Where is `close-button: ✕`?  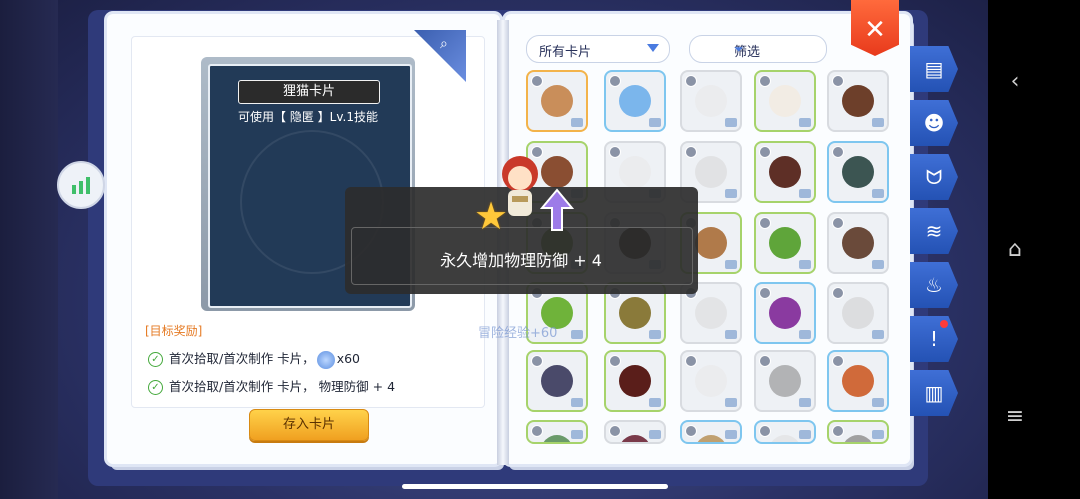
close-button: ✕ is located at coordinates (875, 28).